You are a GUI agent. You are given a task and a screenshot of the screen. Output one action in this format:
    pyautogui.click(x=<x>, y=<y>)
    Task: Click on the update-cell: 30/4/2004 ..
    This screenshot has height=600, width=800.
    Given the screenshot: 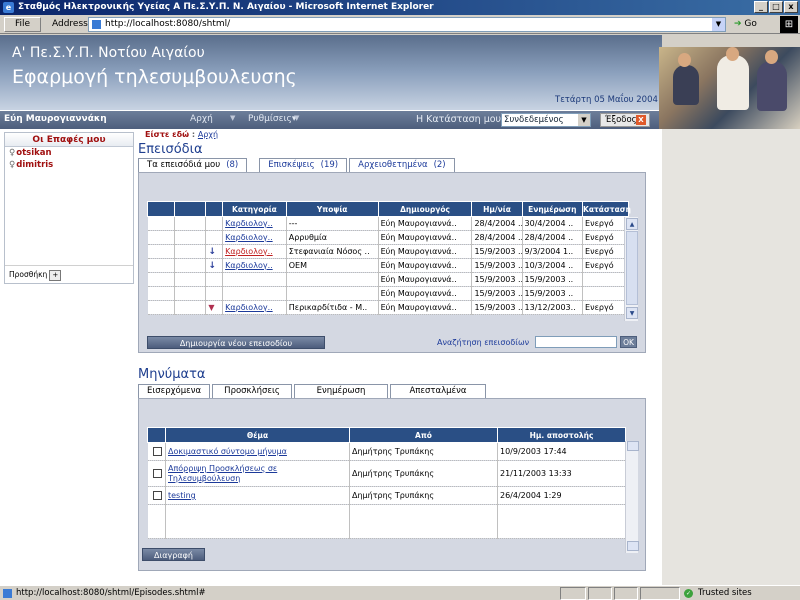 What is the action you would take?
    pyautogui.click(x=553, y=223)
    